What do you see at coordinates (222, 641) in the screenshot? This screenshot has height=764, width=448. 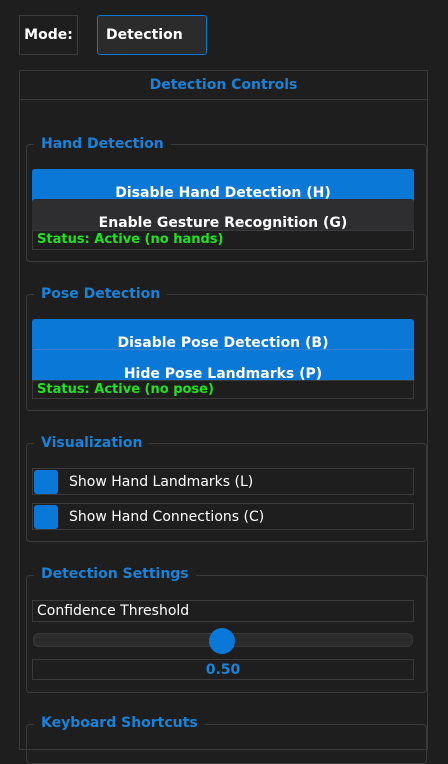 I see `slider-handle` at bounding box center [222, 641].